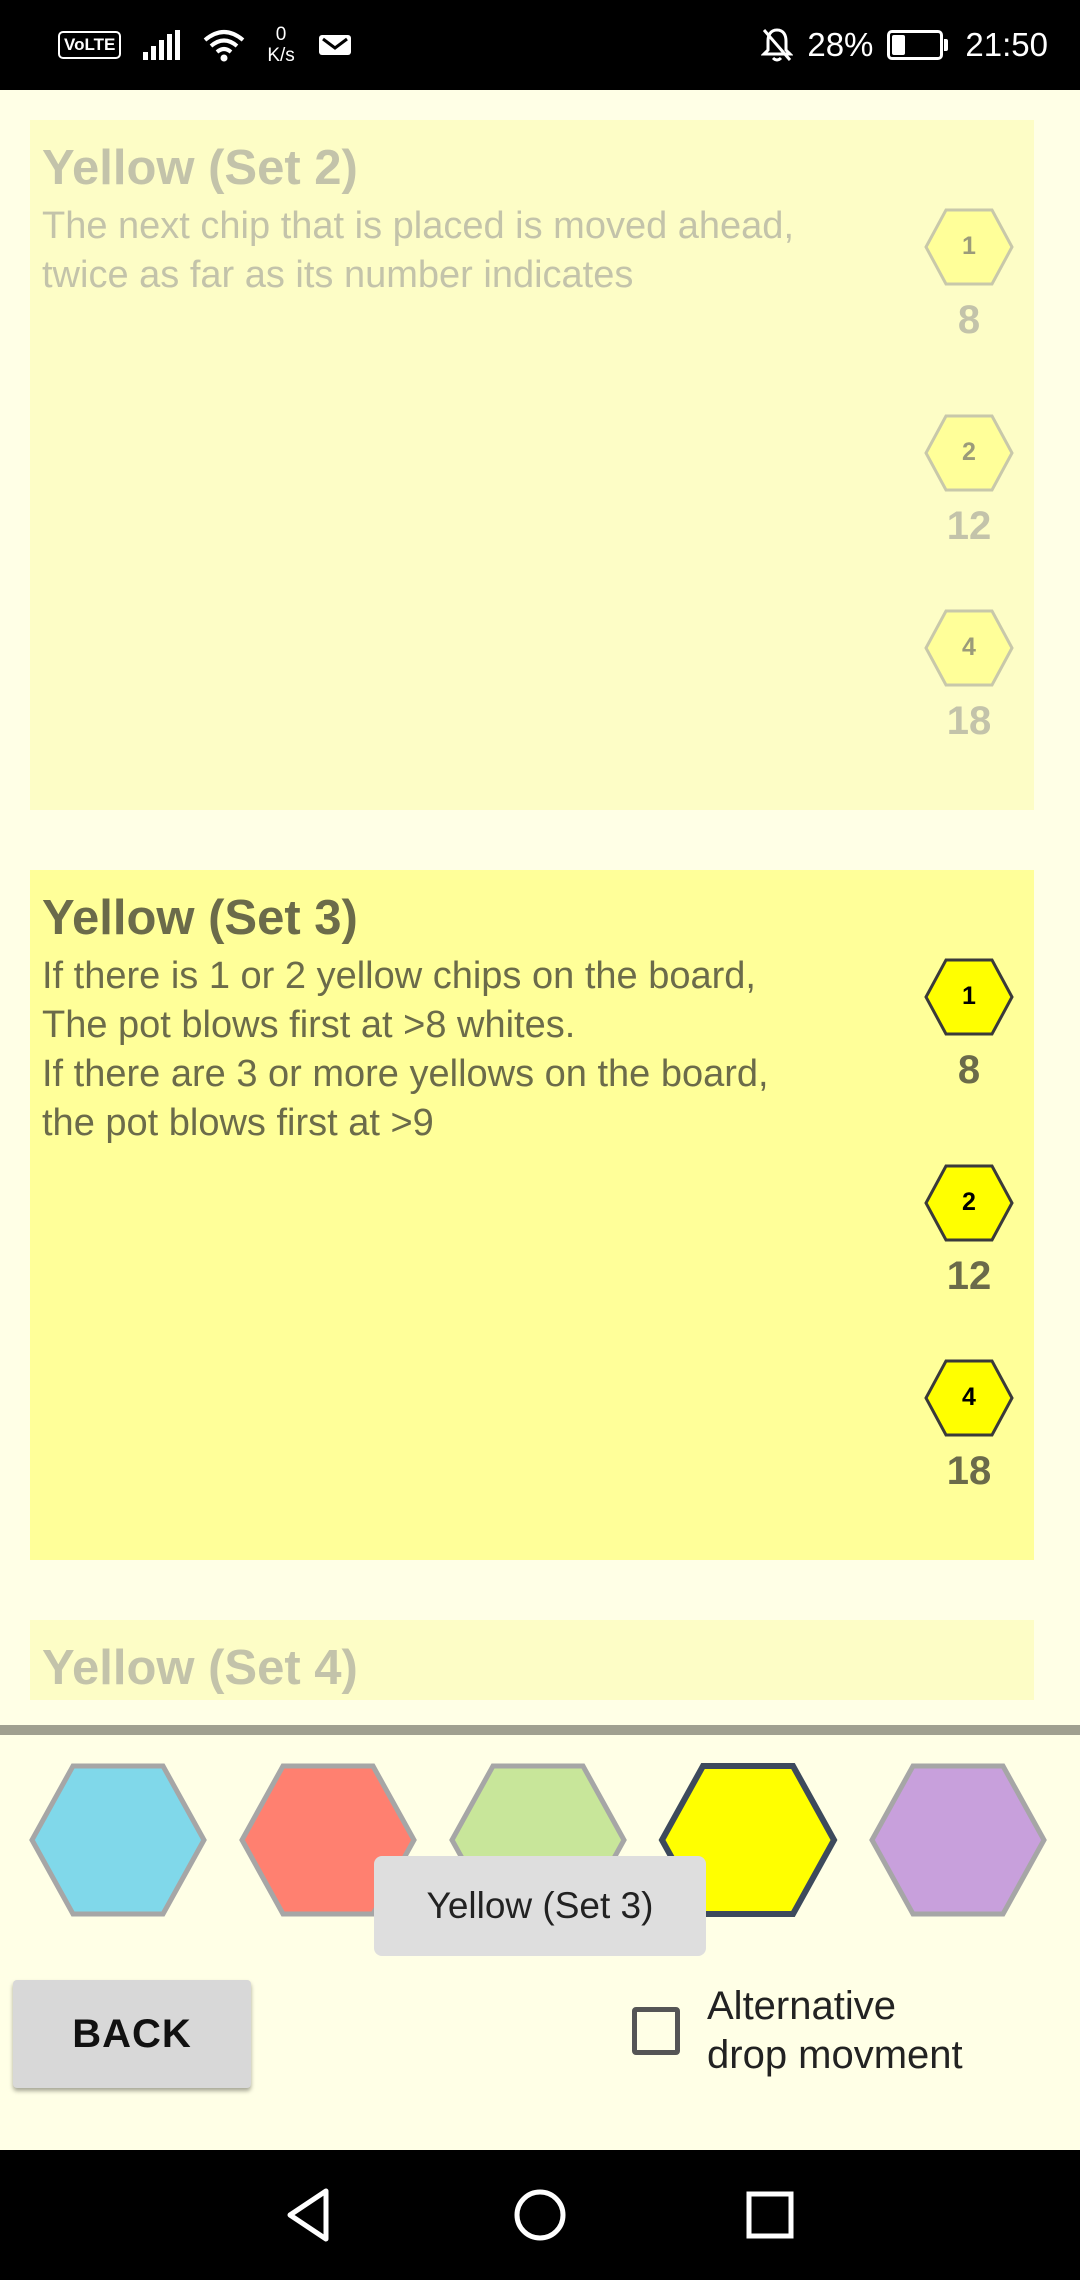  What do you see at coordinates (840, 44) in the screenshot?
I see `battery-percent: 28%` at bounding box center [840, 44].